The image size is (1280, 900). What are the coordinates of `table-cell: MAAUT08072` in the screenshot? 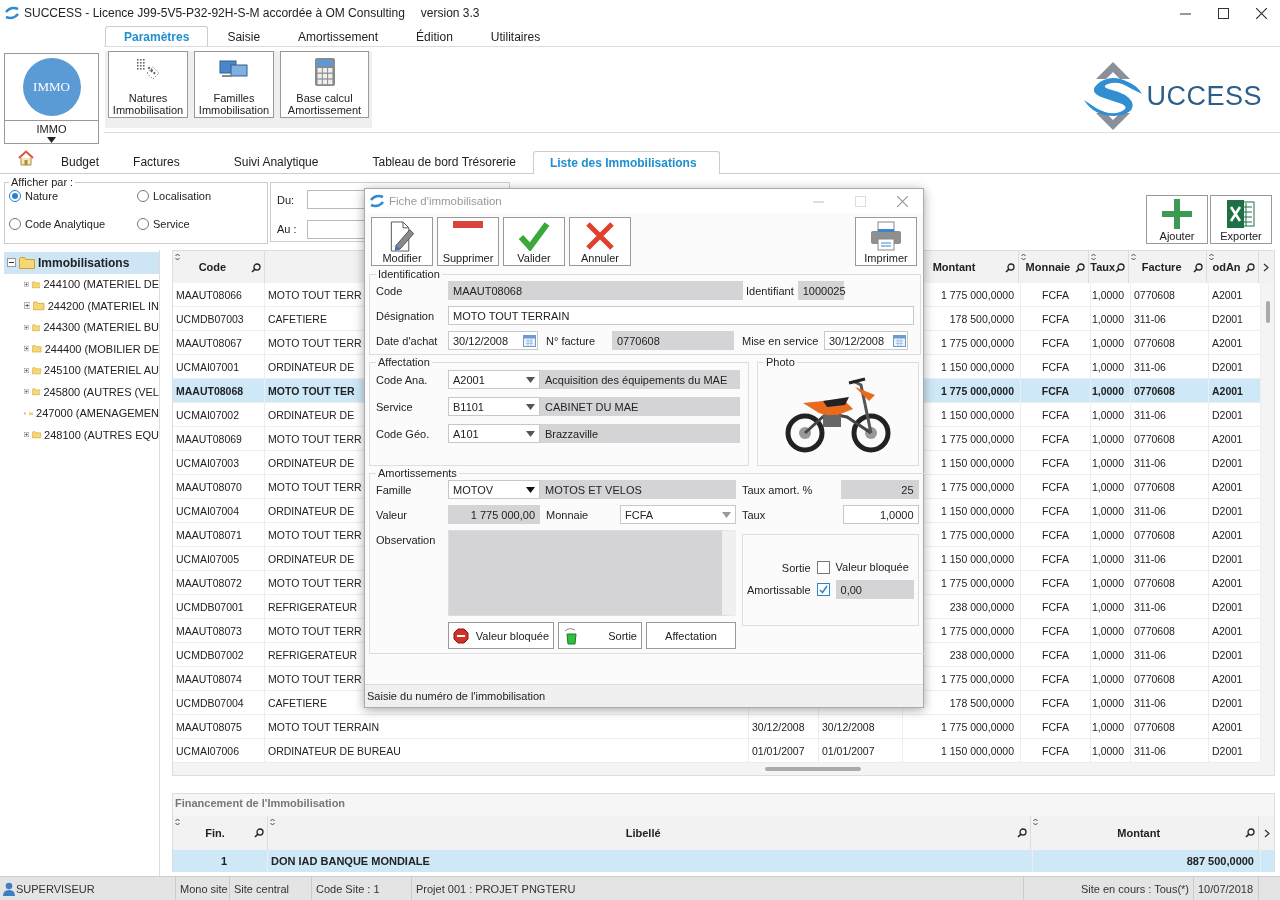 It's located at (209, 582).